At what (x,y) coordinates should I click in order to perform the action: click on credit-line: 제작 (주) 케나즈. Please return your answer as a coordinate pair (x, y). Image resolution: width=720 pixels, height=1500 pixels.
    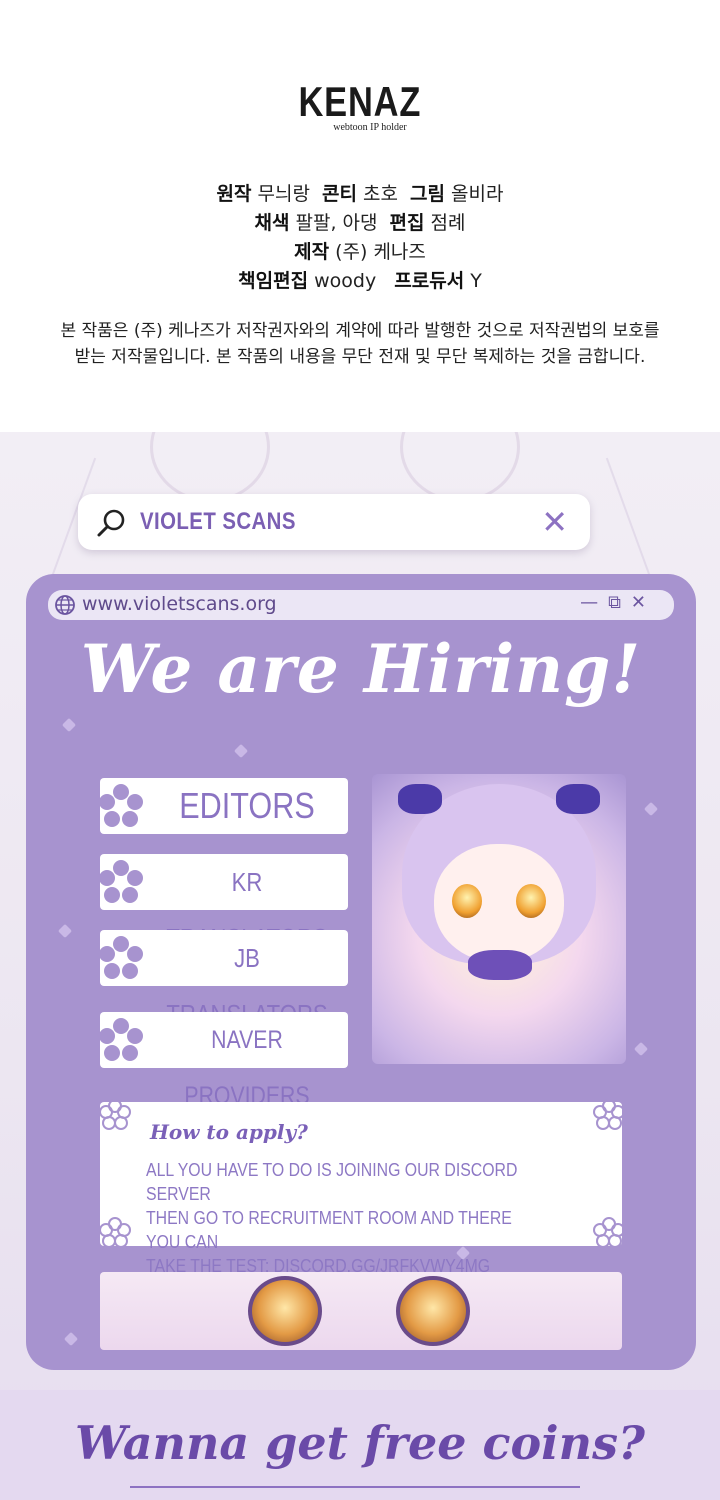
    Looking at the image, I should click on (360, 252).